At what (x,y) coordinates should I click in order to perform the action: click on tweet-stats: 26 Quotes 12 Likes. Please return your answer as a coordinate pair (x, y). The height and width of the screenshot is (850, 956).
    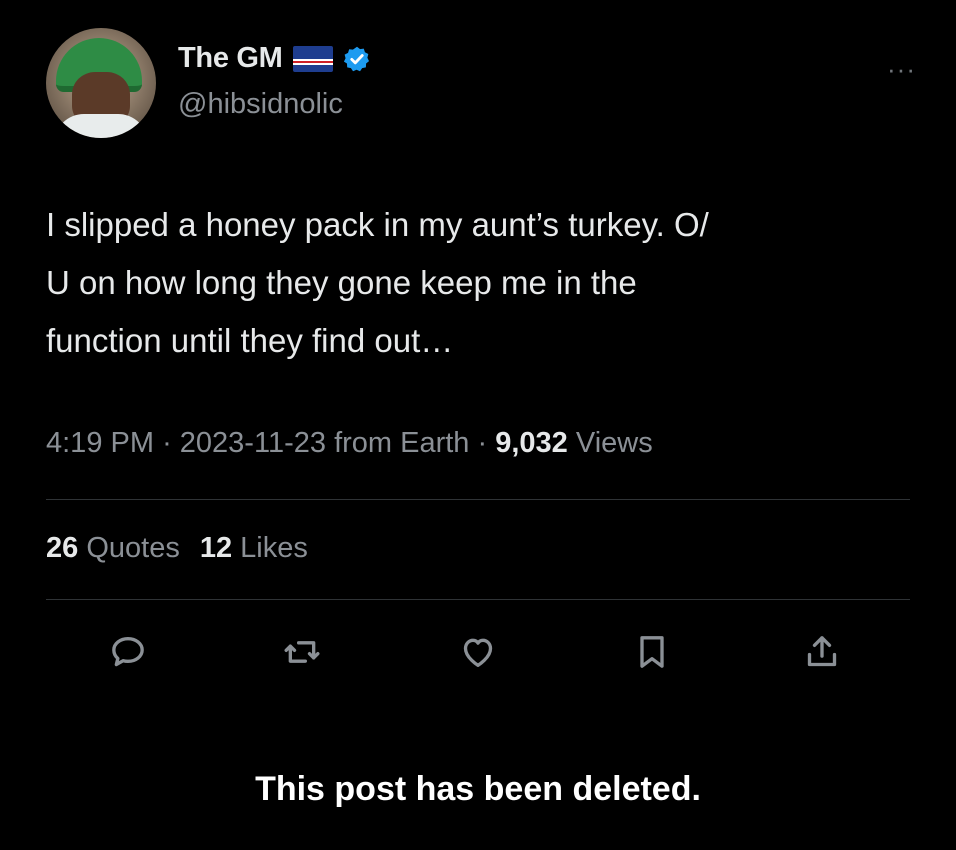
    Looking at the image, I should click on (177, 548).